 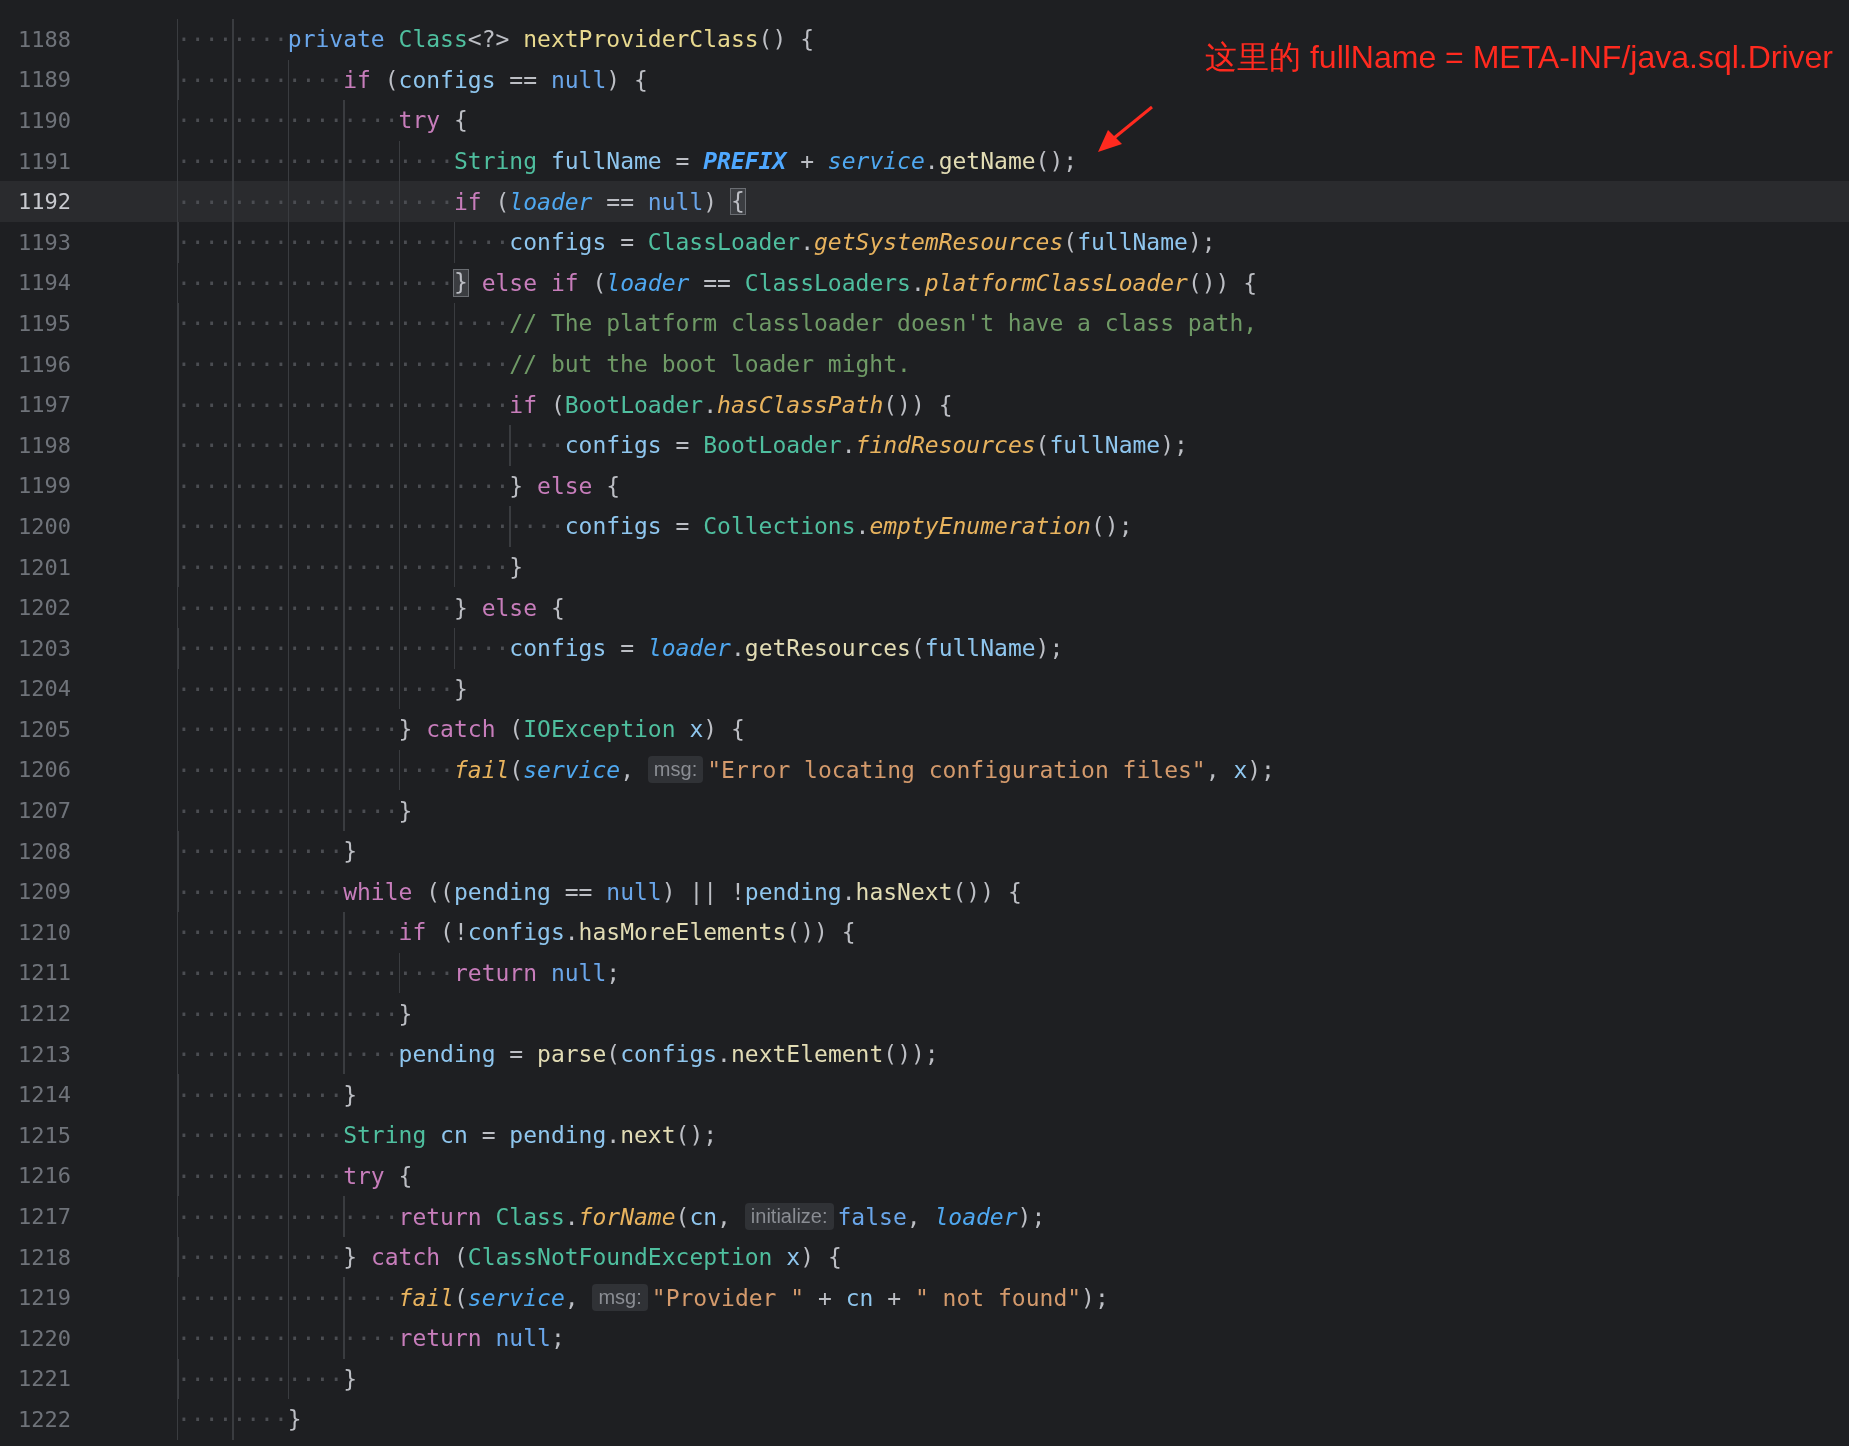 What do you see at coordinates (461, 201) in the screenshot?
I see `code-text: ····················if (loader == null) {` at bounding box center [461, 201].